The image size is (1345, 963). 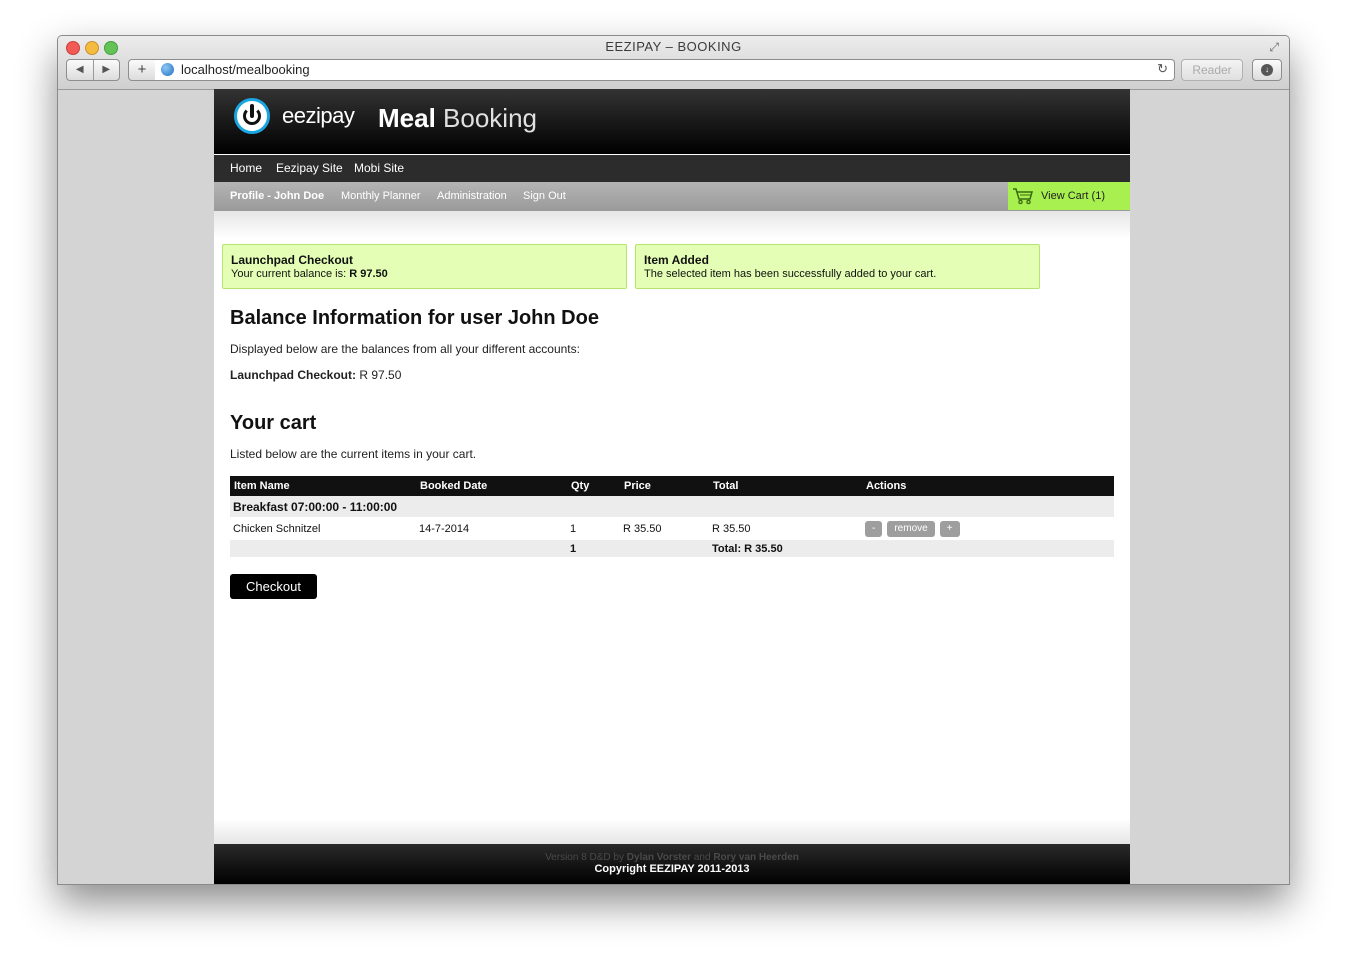 What do you see at coordinates (309, 168) in the screenshot?
I see `nav-eezipay-site: Eezipay Site` at bounding box center [309, 168].